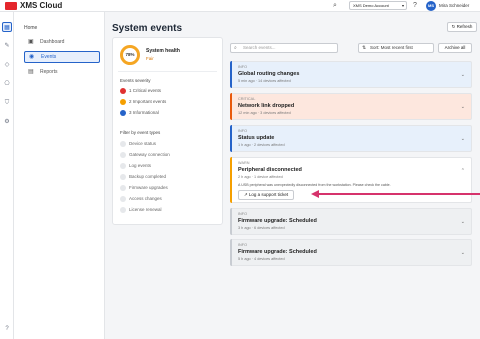 Image resolution: width=480 pixels, height=339 pixels. I want to click on nav-item-events: ◉ Events, so click(62, 57).